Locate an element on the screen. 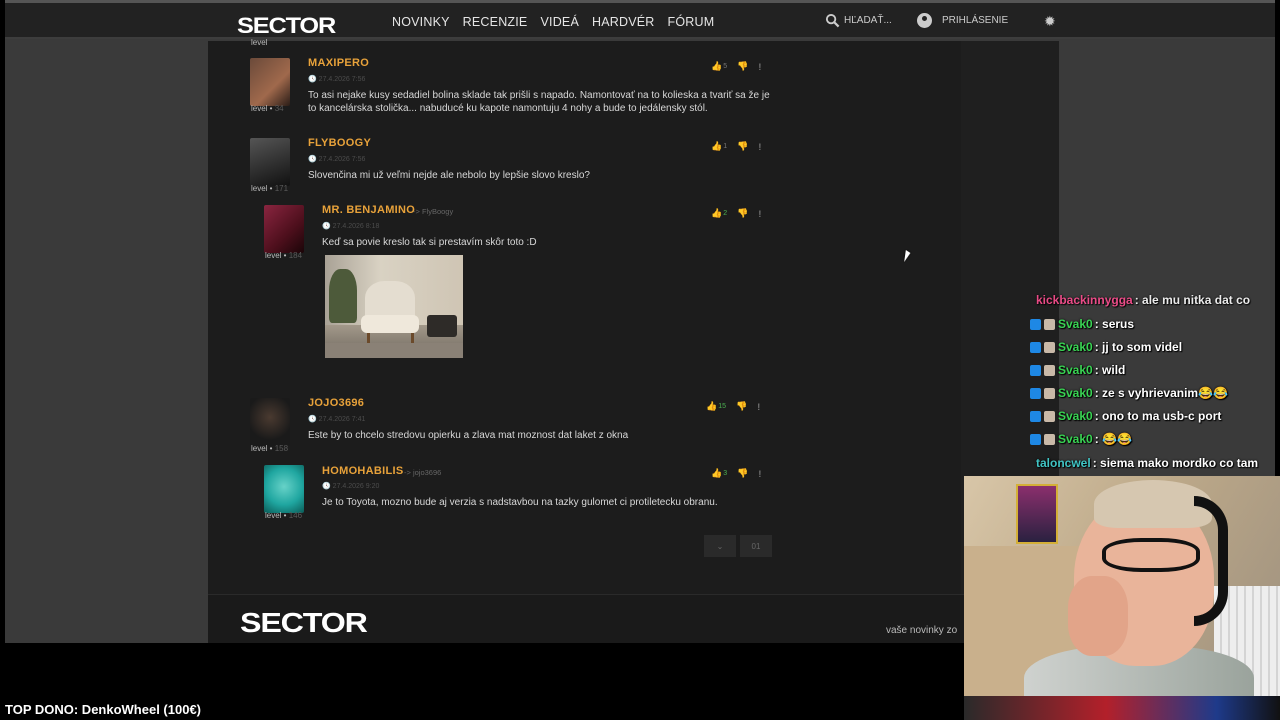 This screenshot has height=720, width=1280. like-button: 👍 2 is located at coordinates (719, 213).